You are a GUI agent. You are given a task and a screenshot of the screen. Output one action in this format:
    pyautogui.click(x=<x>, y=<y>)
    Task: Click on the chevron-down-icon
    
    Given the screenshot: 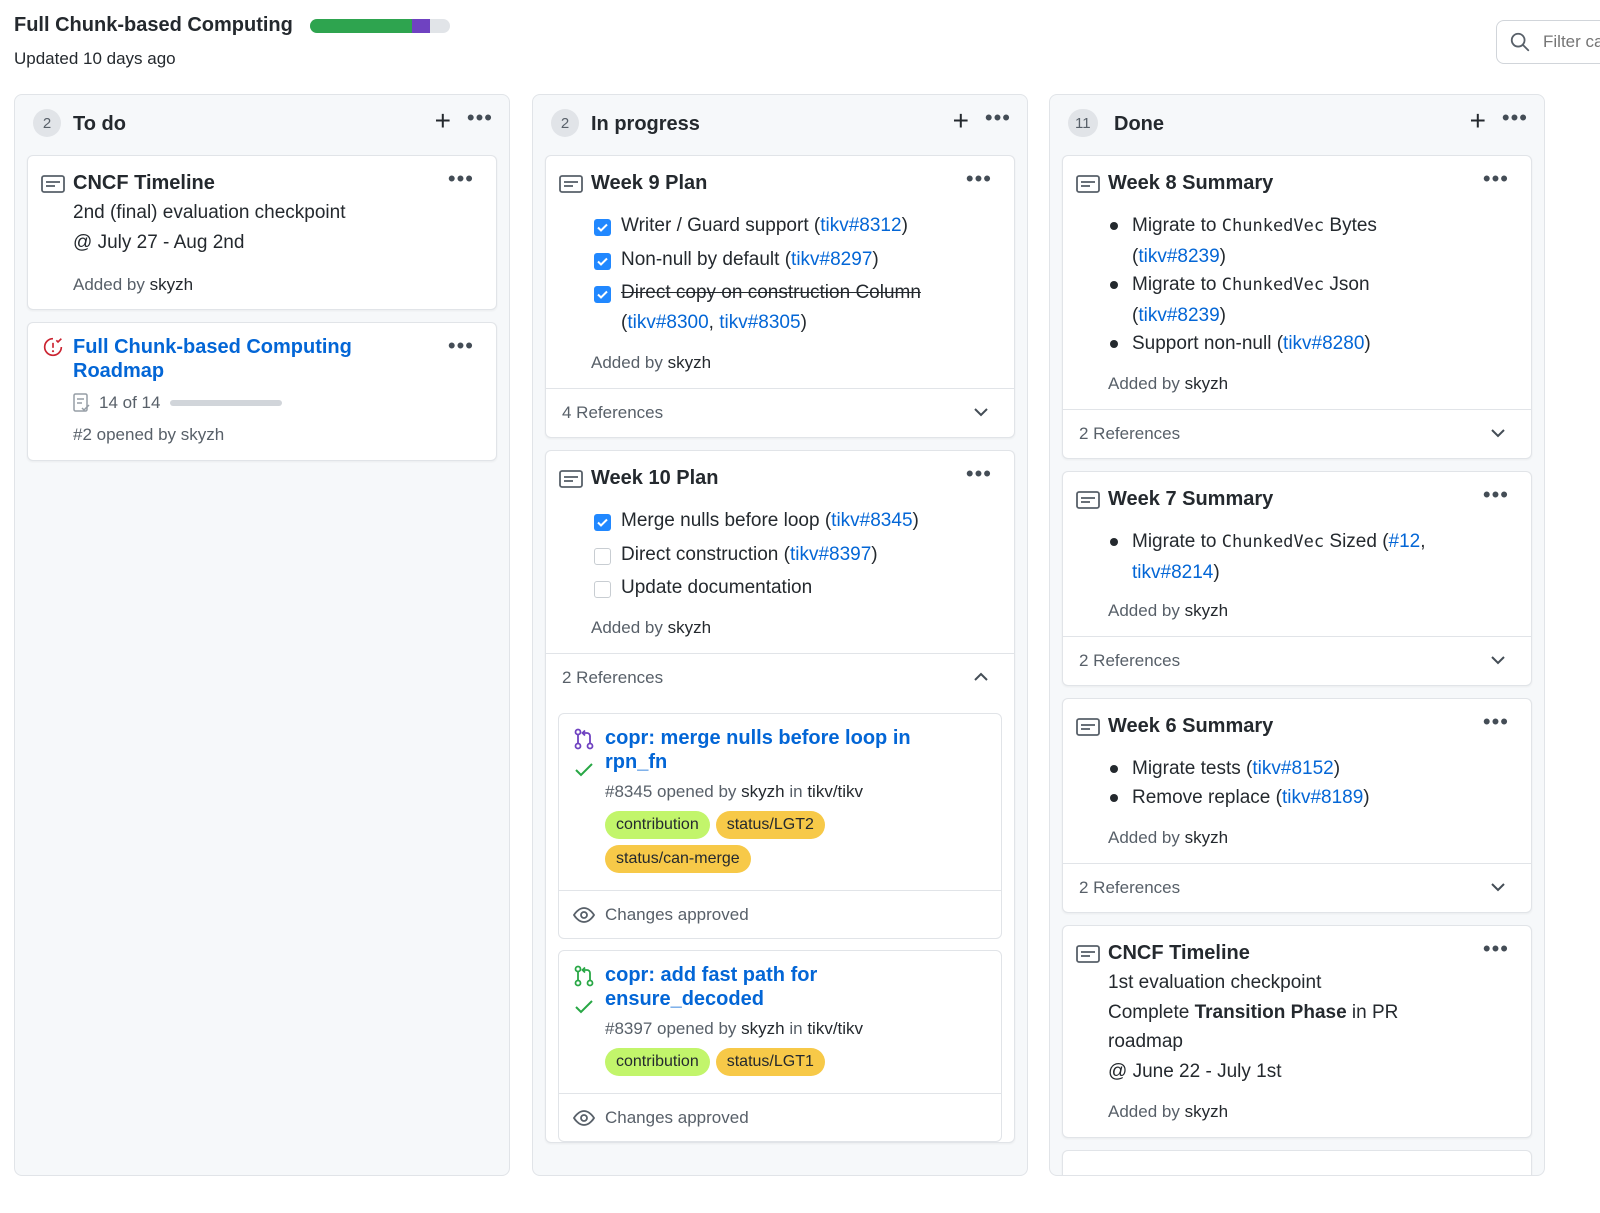 What is the action you would take?
    pyautogui.click(x=1498, y=433)
    